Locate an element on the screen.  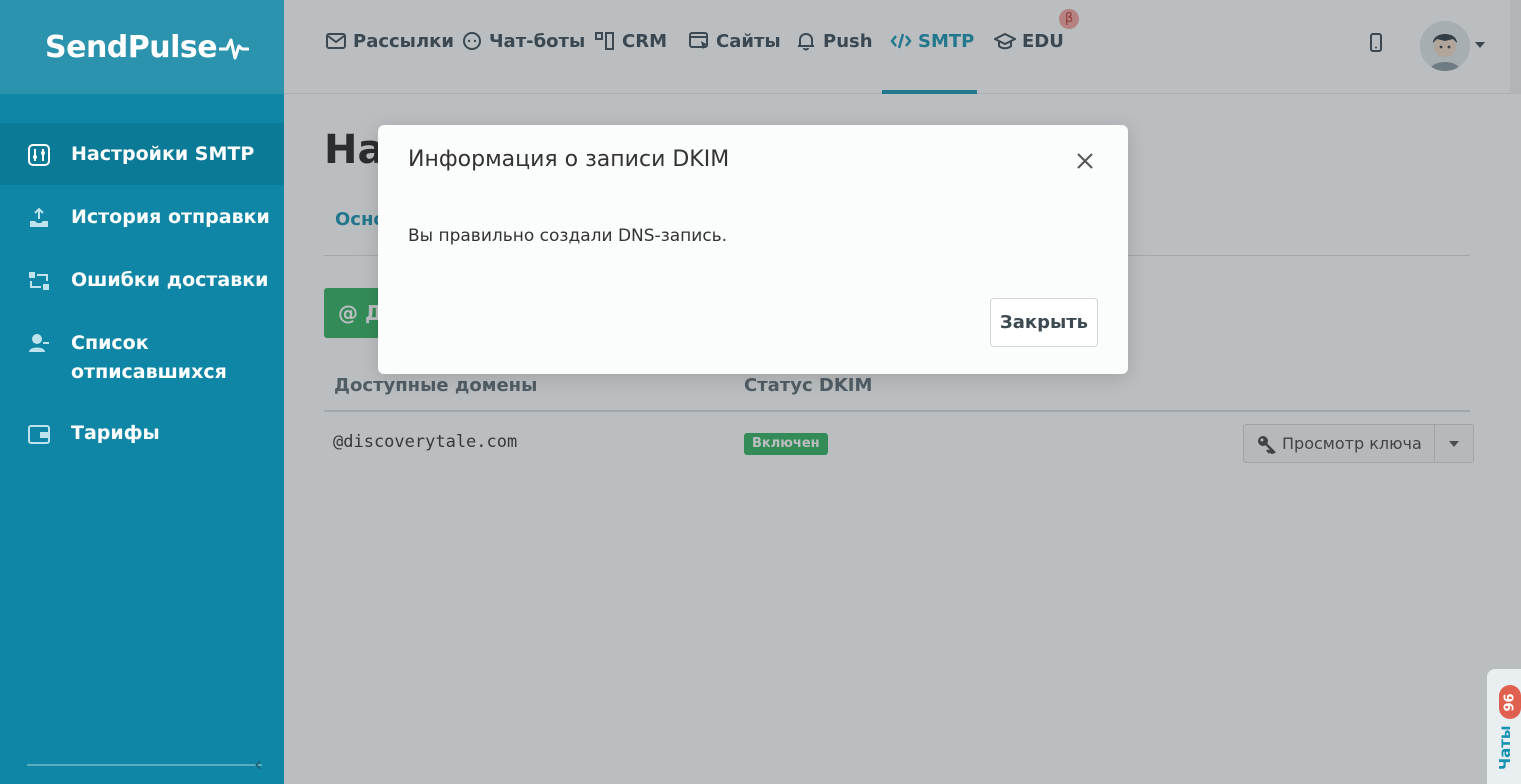
chat-widget-label: Чаты is located at coordinates (1505, 747).